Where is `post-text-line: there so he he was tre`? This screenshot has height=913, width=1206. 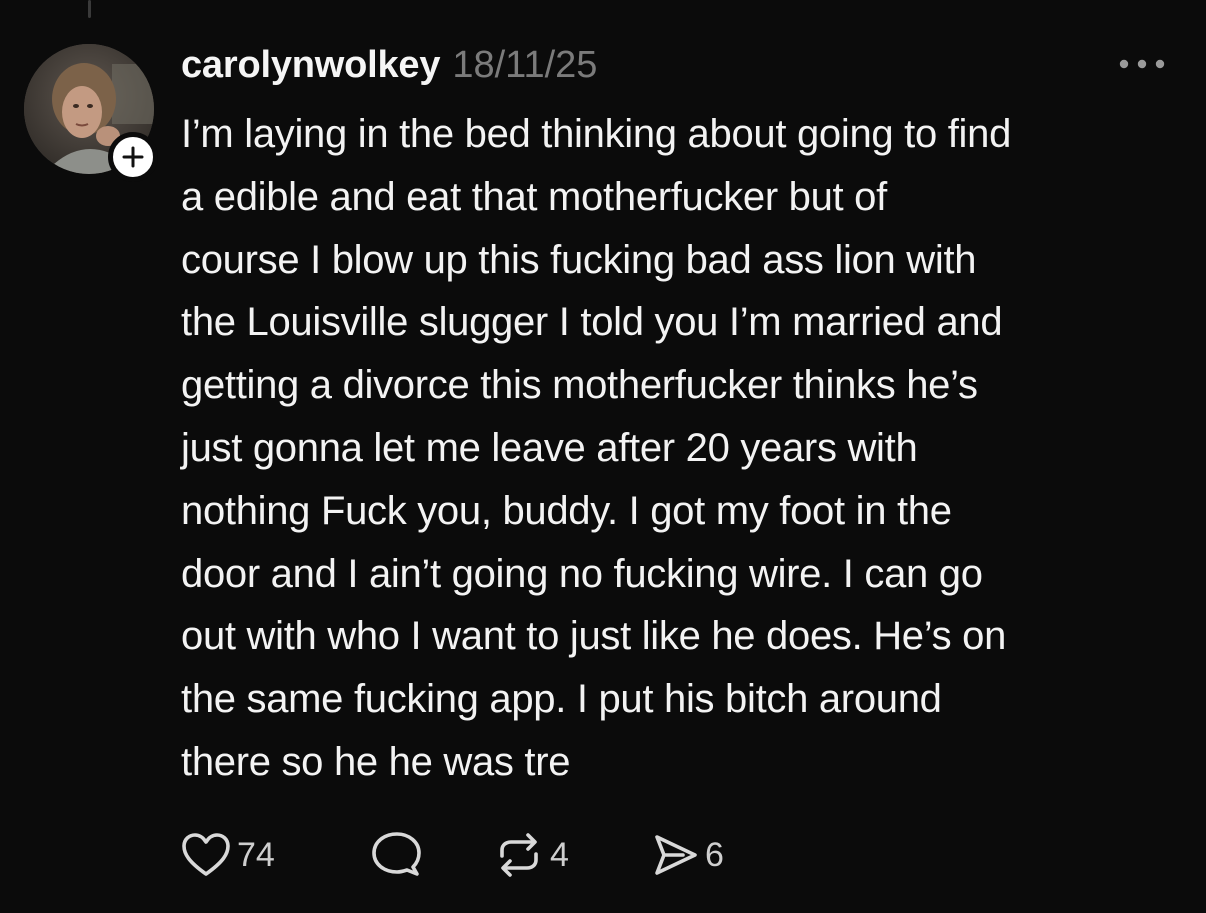
post-text-line: there so he he was tre is located at coordinates (376, 761).